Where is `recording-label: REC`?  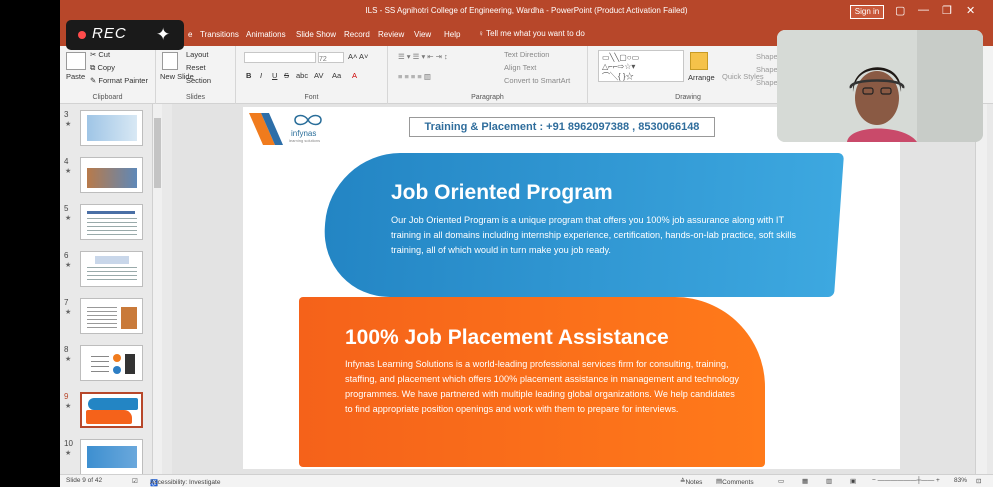
recording-label: REC is located at coordinates (109, 33).